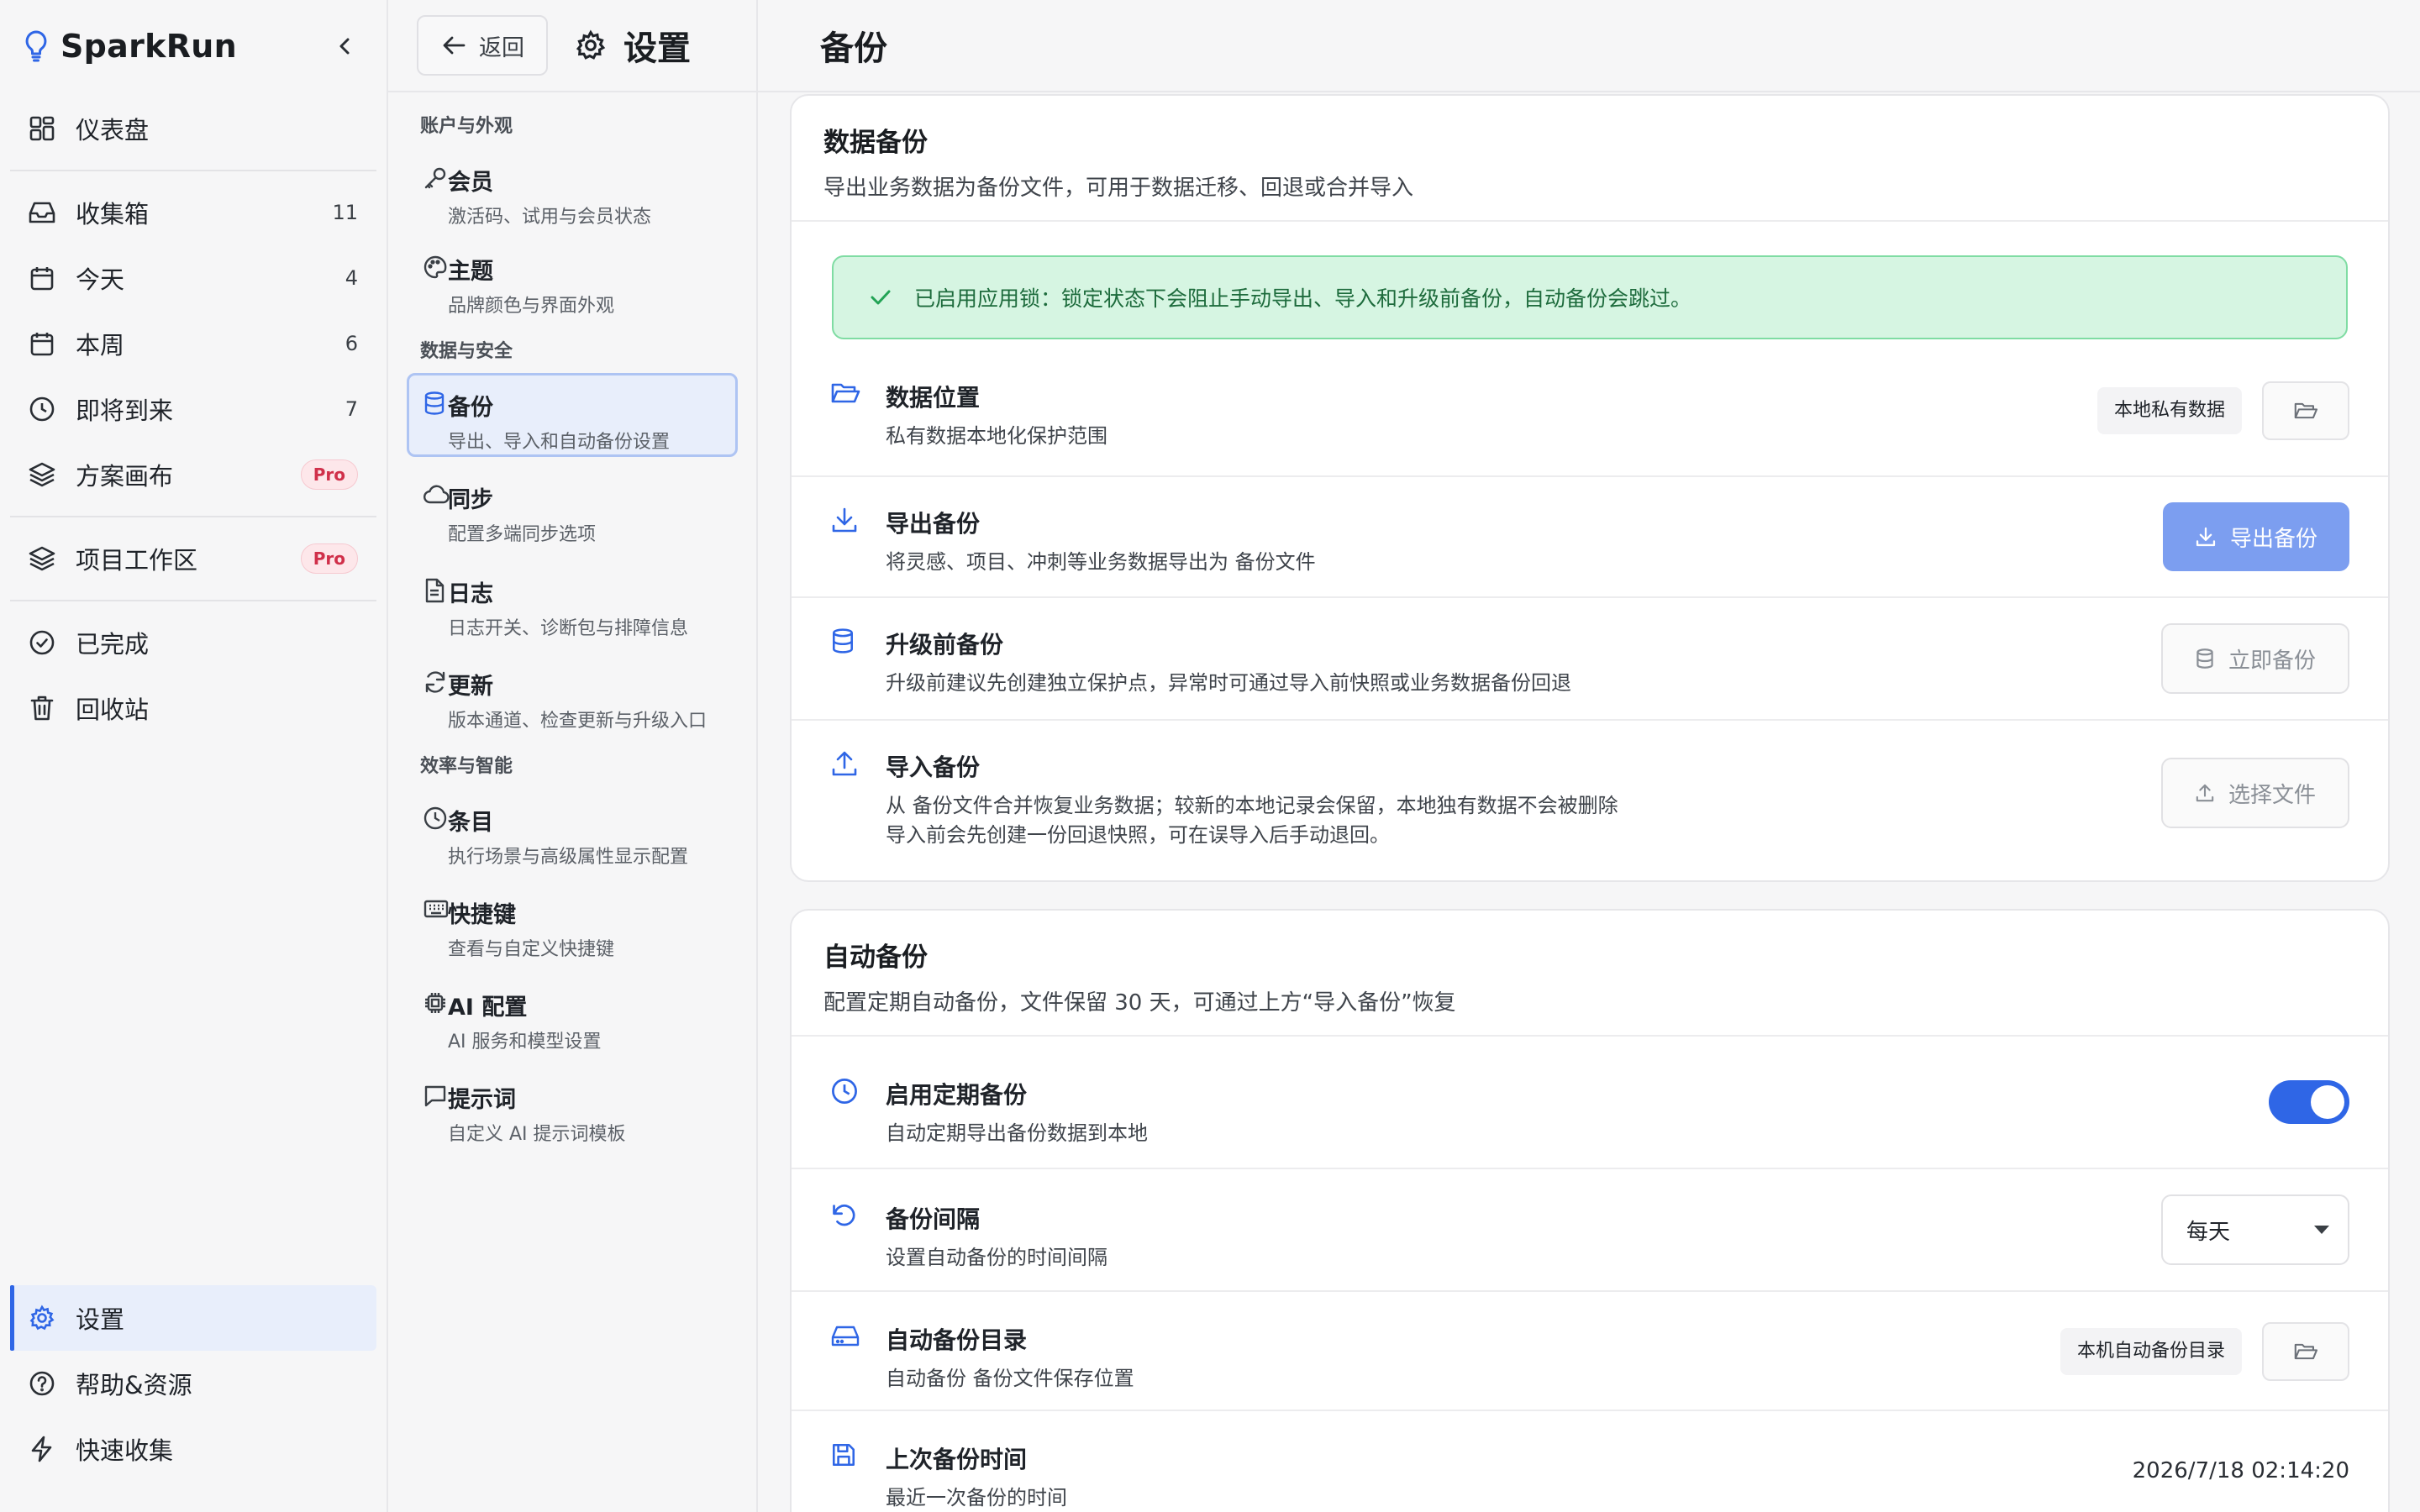 This screenshot has width=2420, height=1512. I want to click on settings-nav-membership: 会员 激活码、试用与会员状态, so click(572, 192).